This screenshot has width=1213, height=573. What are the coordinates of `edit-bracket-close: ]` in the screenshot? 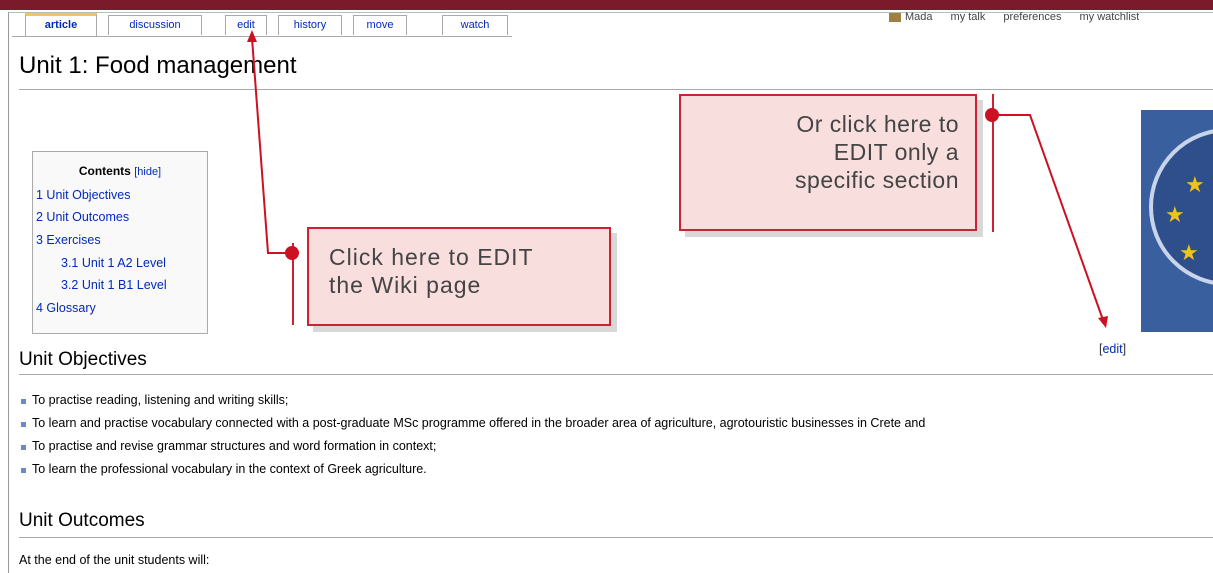 It's located at (1124, 349).